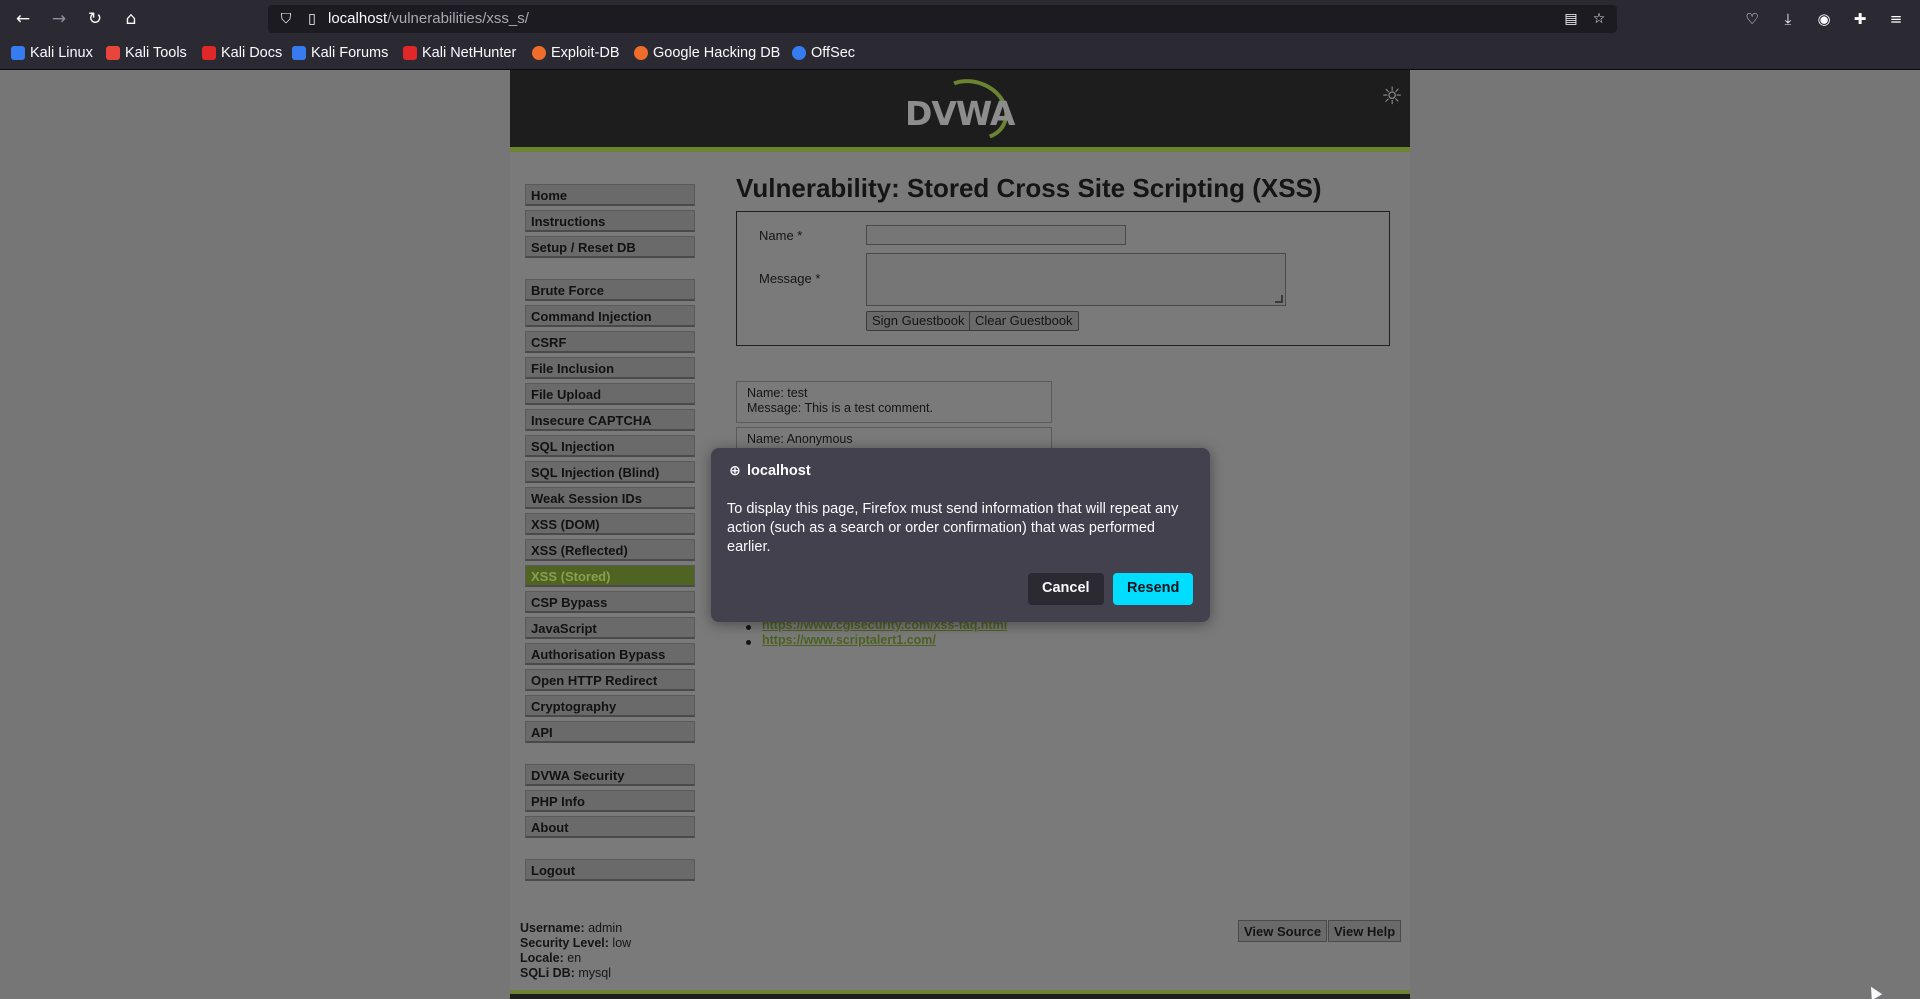 This screenshot has width=1920, height=999. Describe the element at coordinates (410, 53) in the screenshot. I see `kali-nethunter-icon` at that location.